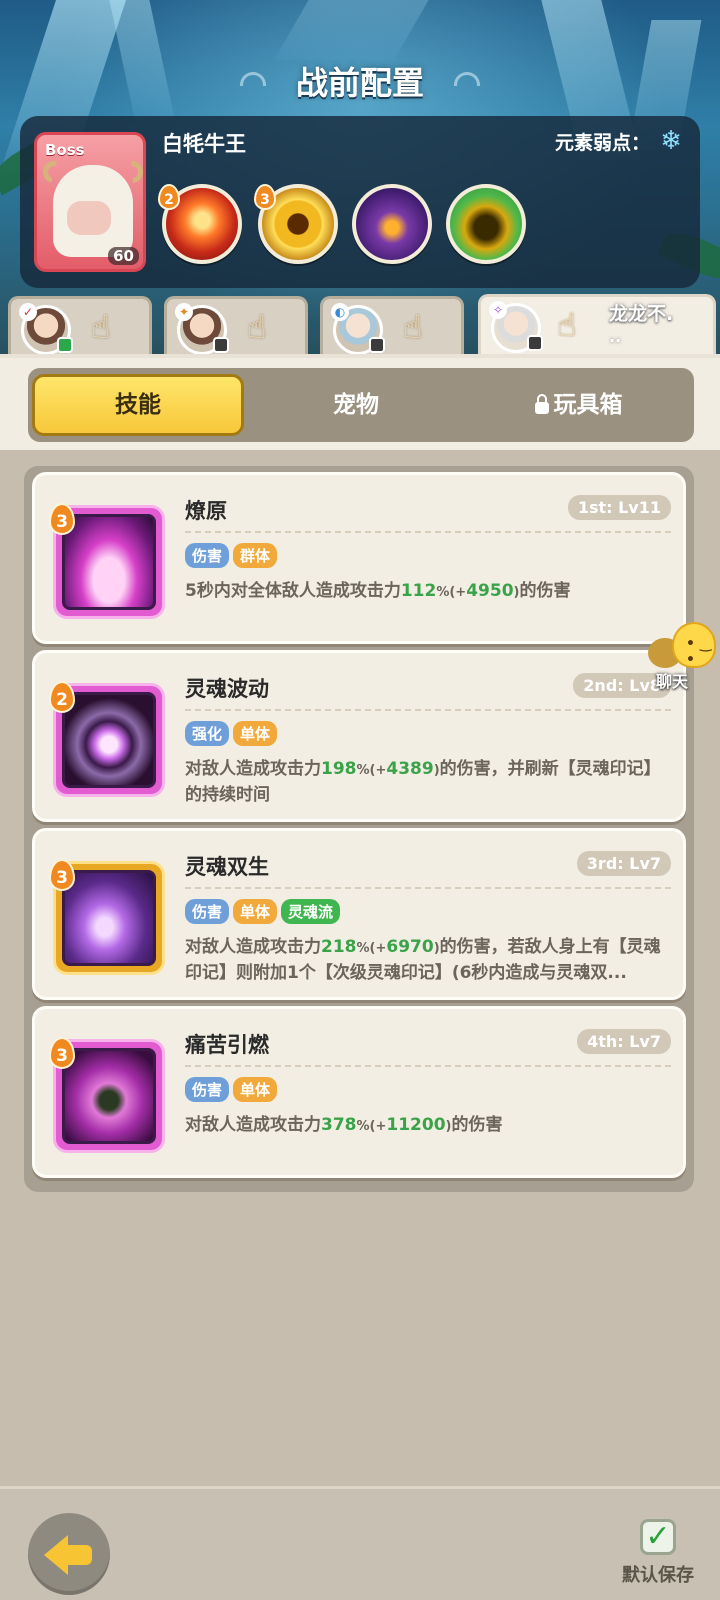  What do you see at coordinates (498, 310) in the screenshot?
I see `element-badge-icon: ✧` at bounding box center [498, 310].